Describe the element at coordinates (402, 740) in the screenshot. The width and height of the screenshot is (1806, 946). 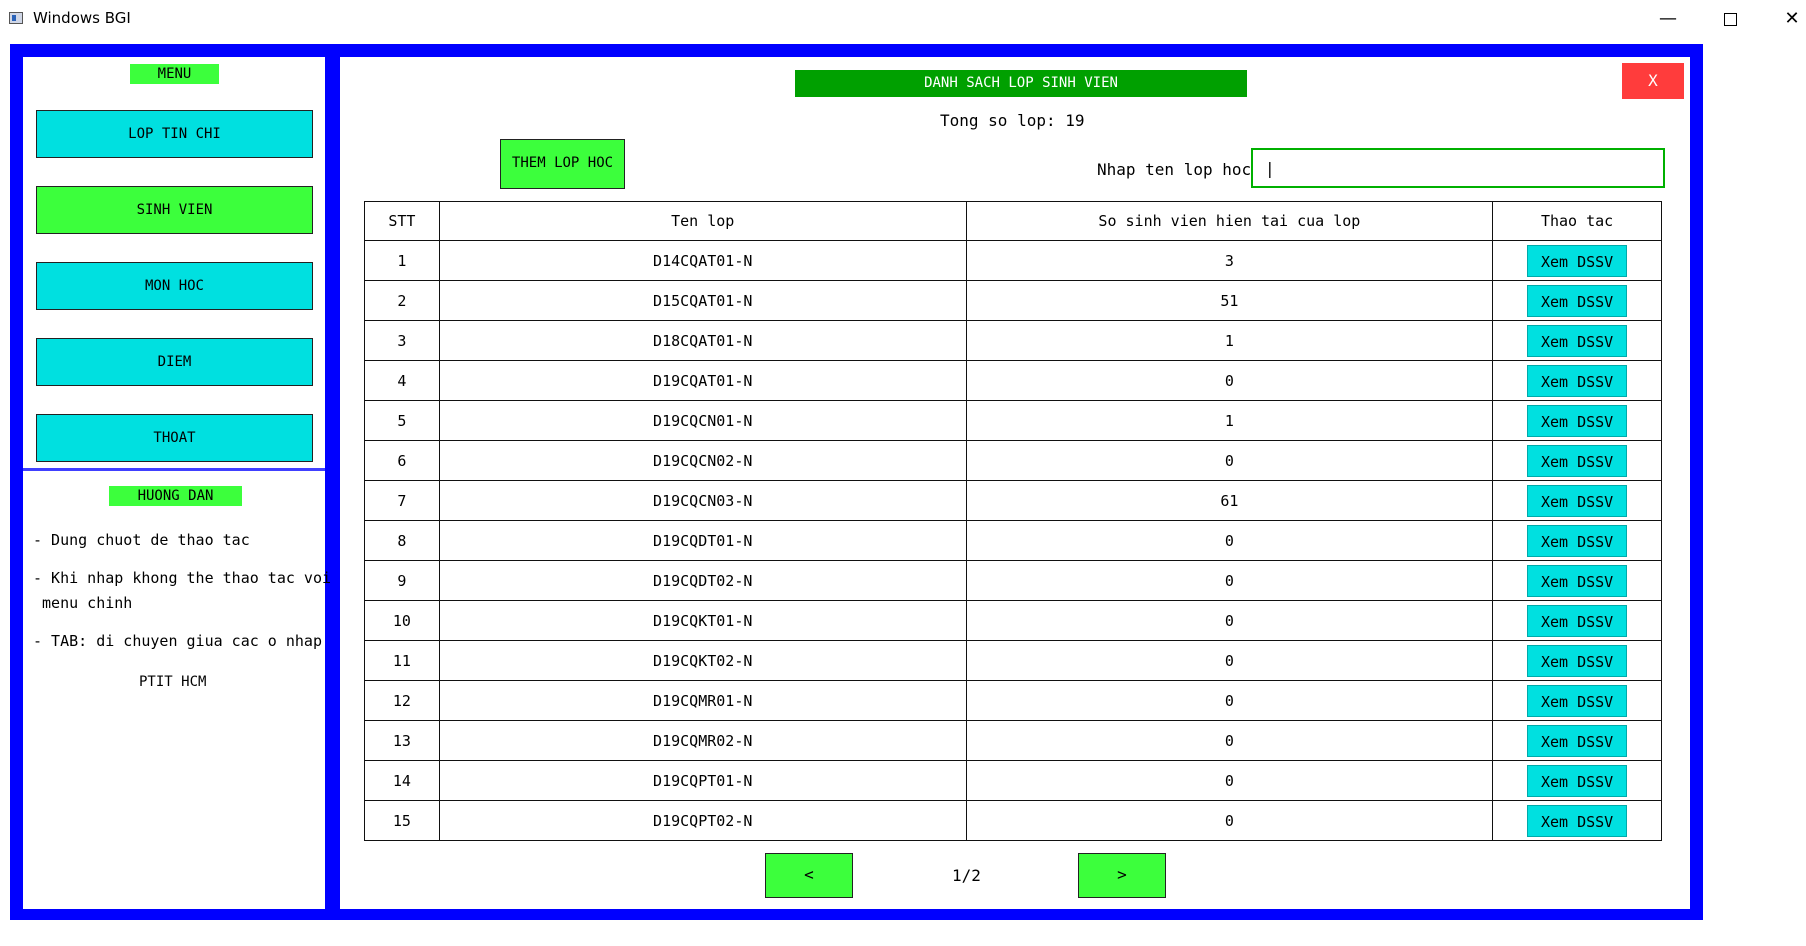
I see `cell-stt: 13` at that location.